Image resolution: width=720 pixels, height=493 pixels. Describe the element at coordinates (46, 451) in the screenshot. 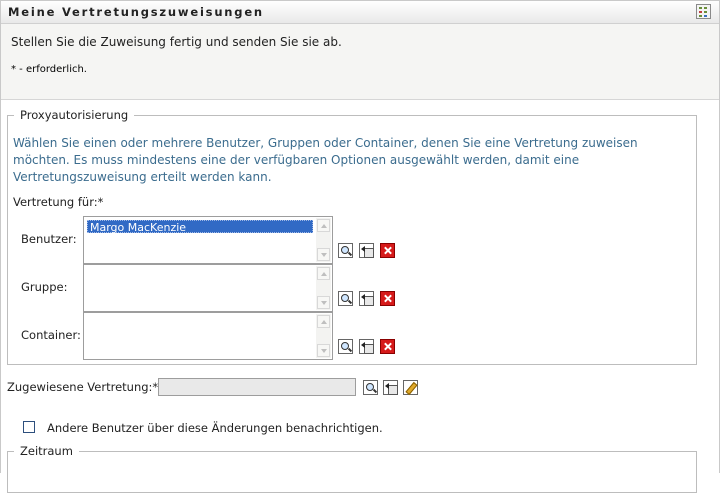

I see `zeitraum-legend: Zeitraum` at that location.